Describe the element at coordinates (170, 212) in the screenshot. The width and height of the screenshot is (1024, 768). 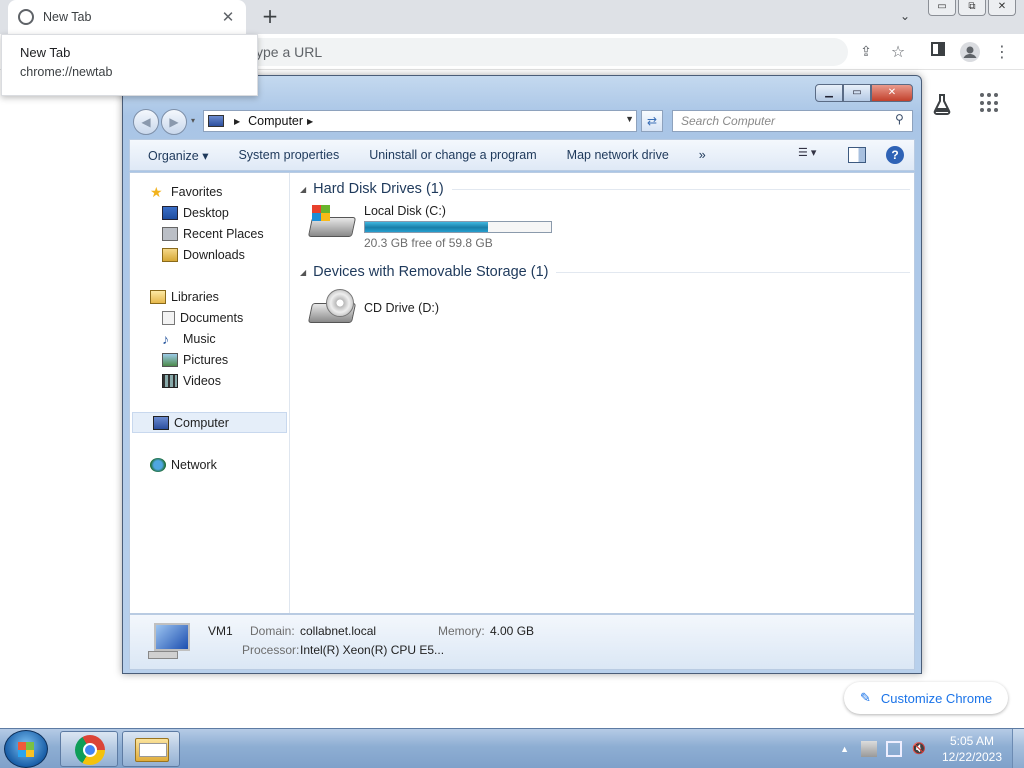
I see `desktop-icon` at that location.